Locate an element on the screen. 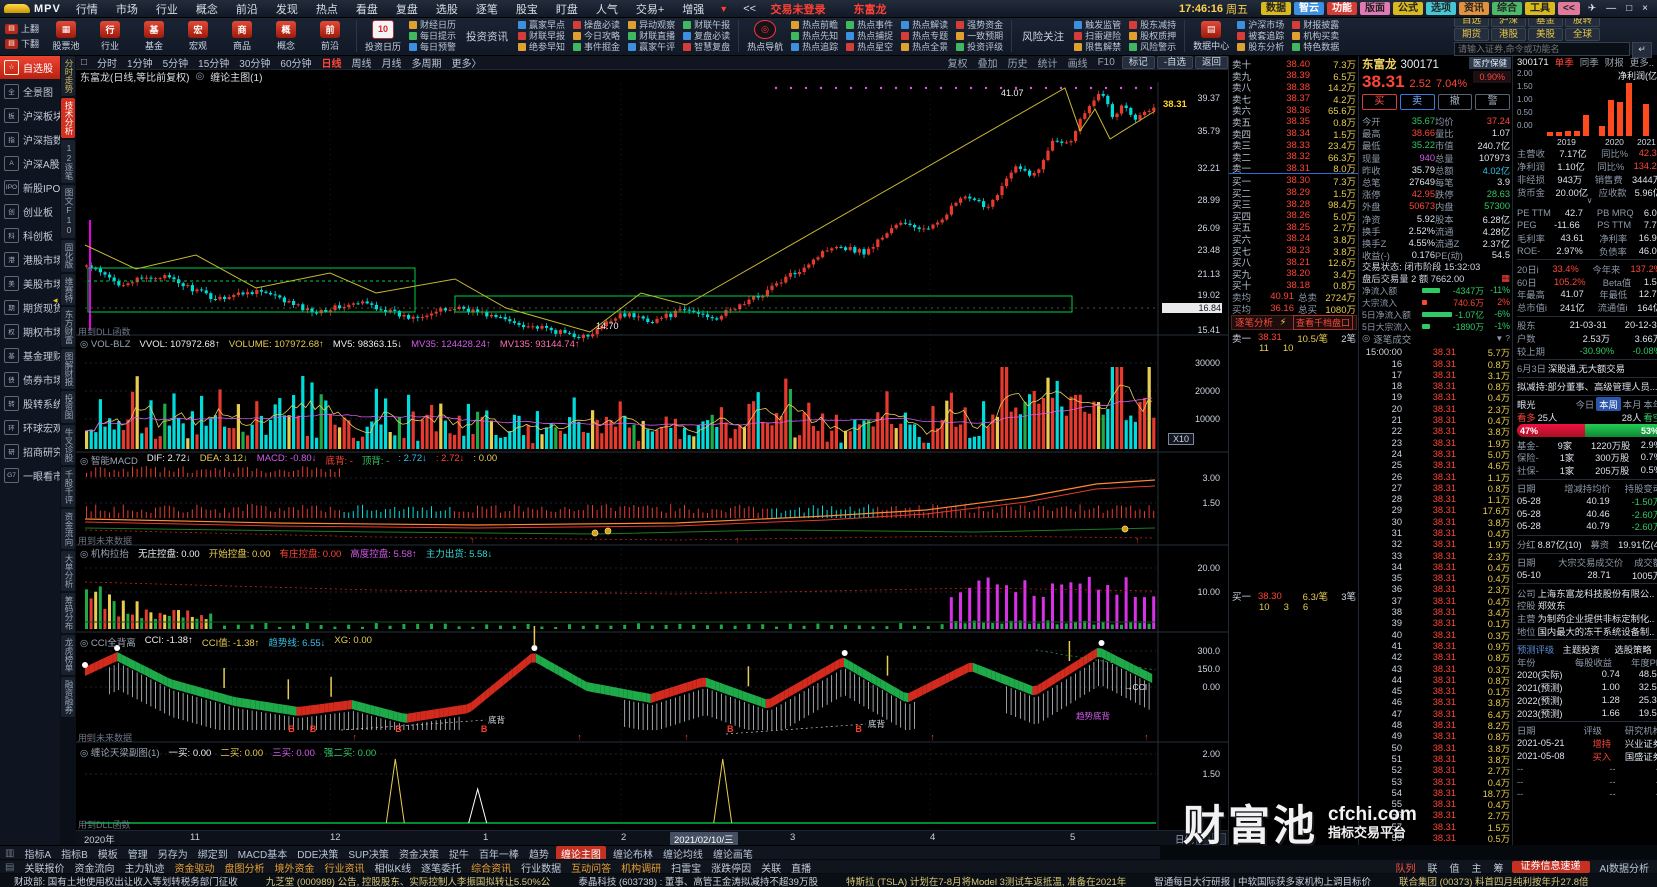  sidebar-item-自选股: ☆ 自选股 is located at coordinates (30, 67).